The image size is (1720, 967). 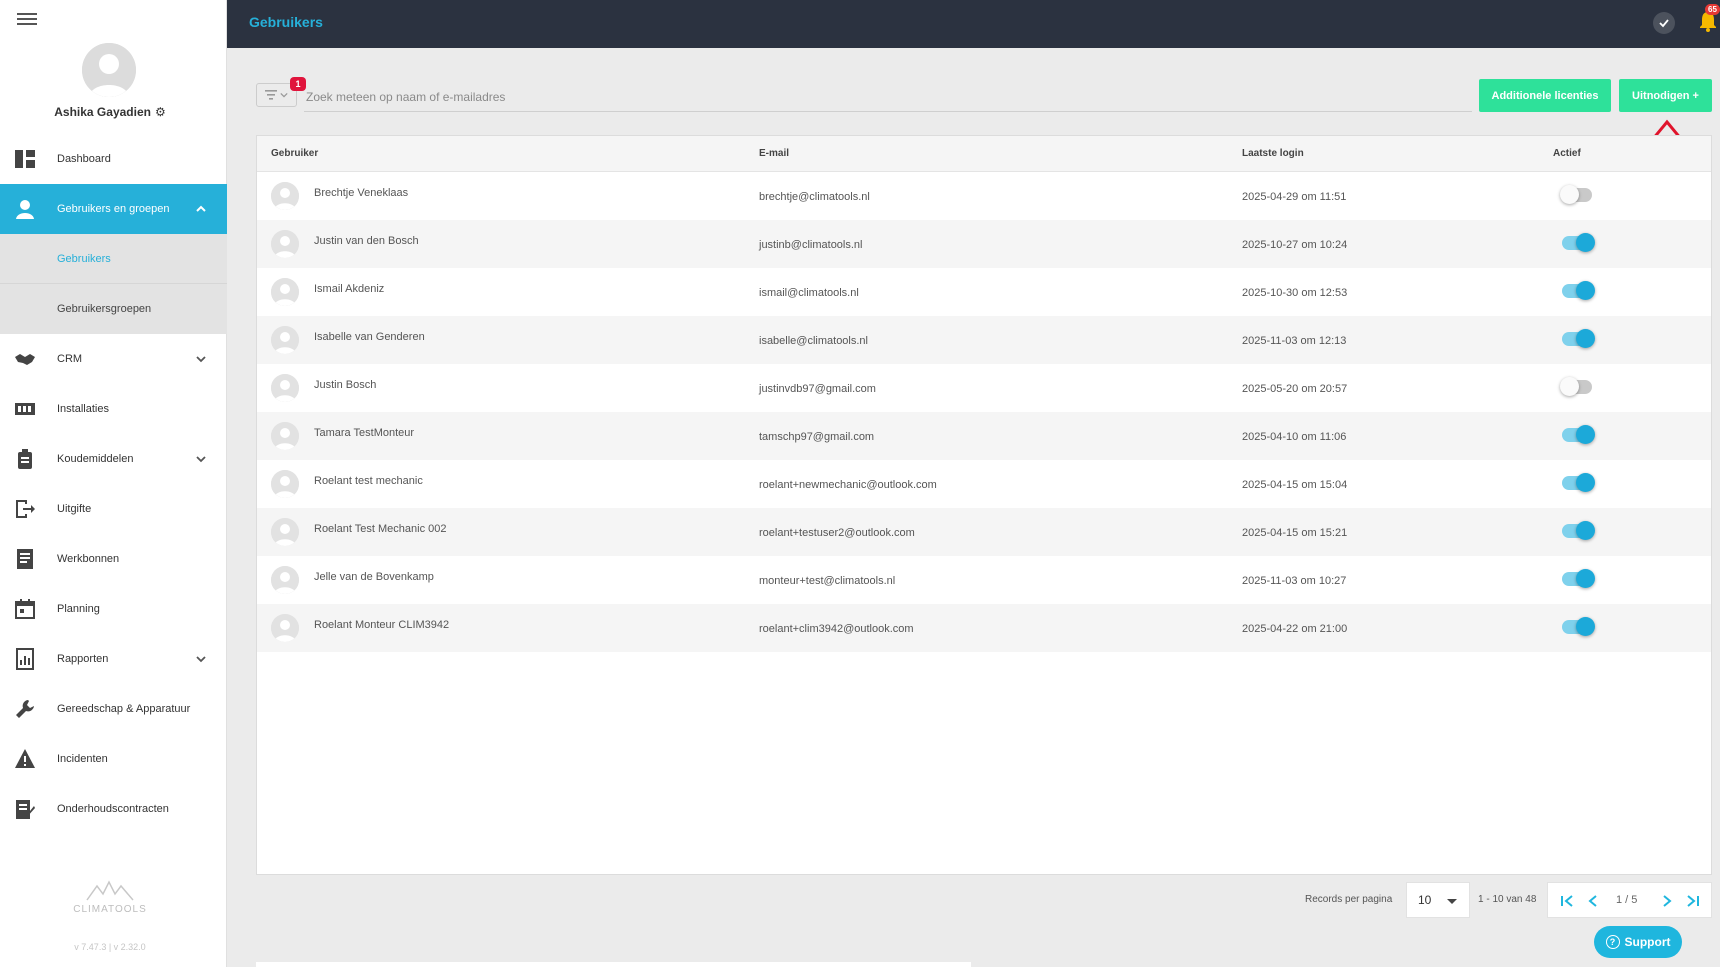 I want to click on email-cell: ismail@climatools.nl, so click(x=809, y=293).